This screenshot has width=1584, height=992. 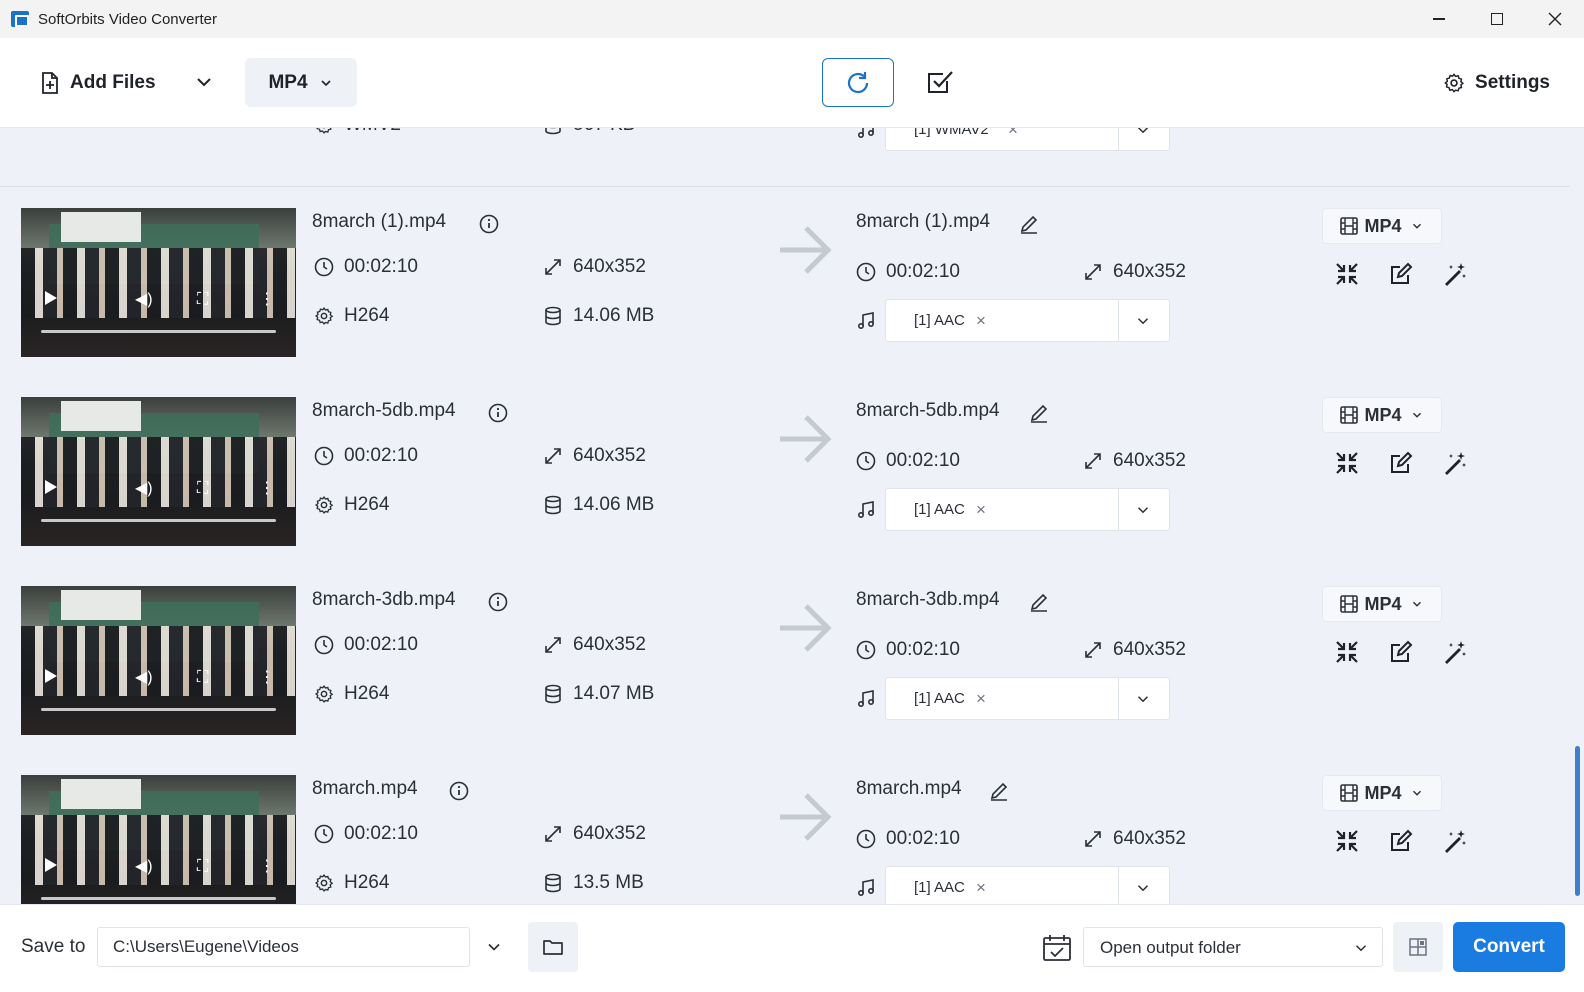 I want to click on calendar-check-icon, so click(x=1057, y=948).